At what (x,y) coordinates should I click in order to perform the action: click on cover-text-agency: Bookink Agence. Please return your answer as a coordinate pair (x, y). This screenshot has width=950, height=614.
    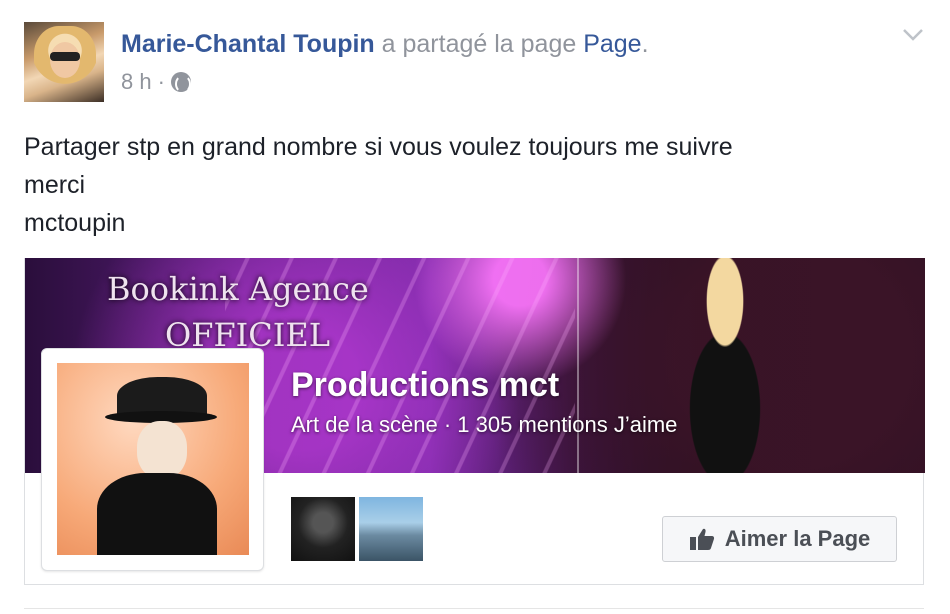
    Looking at the image, I should click on (238, 289).